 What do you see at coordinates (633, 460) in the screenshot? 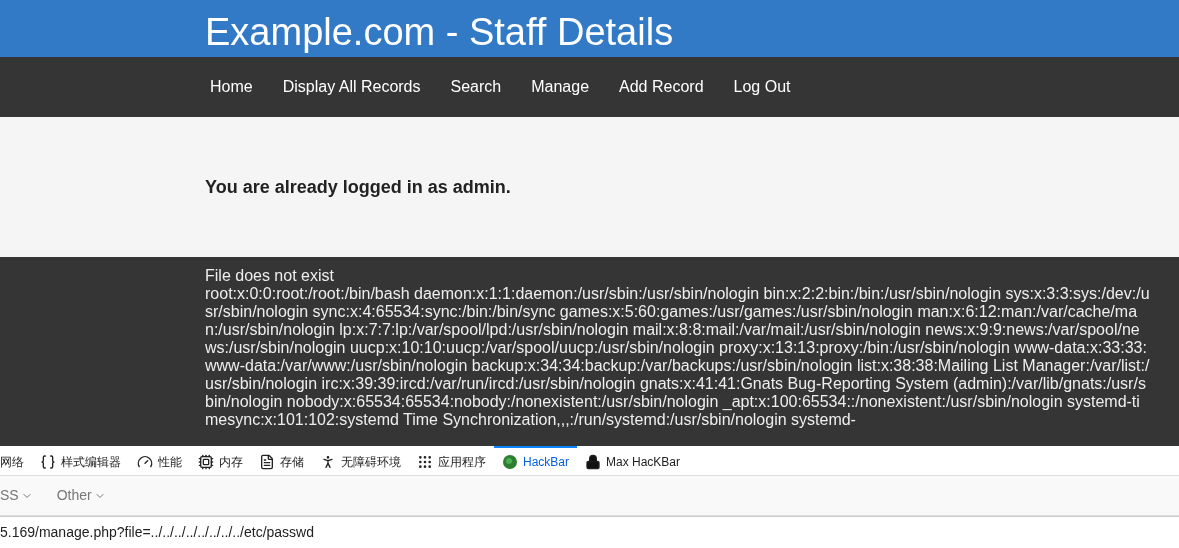
I see `devtools-tab: Max HacKBar` at bounding box center [633, 460].